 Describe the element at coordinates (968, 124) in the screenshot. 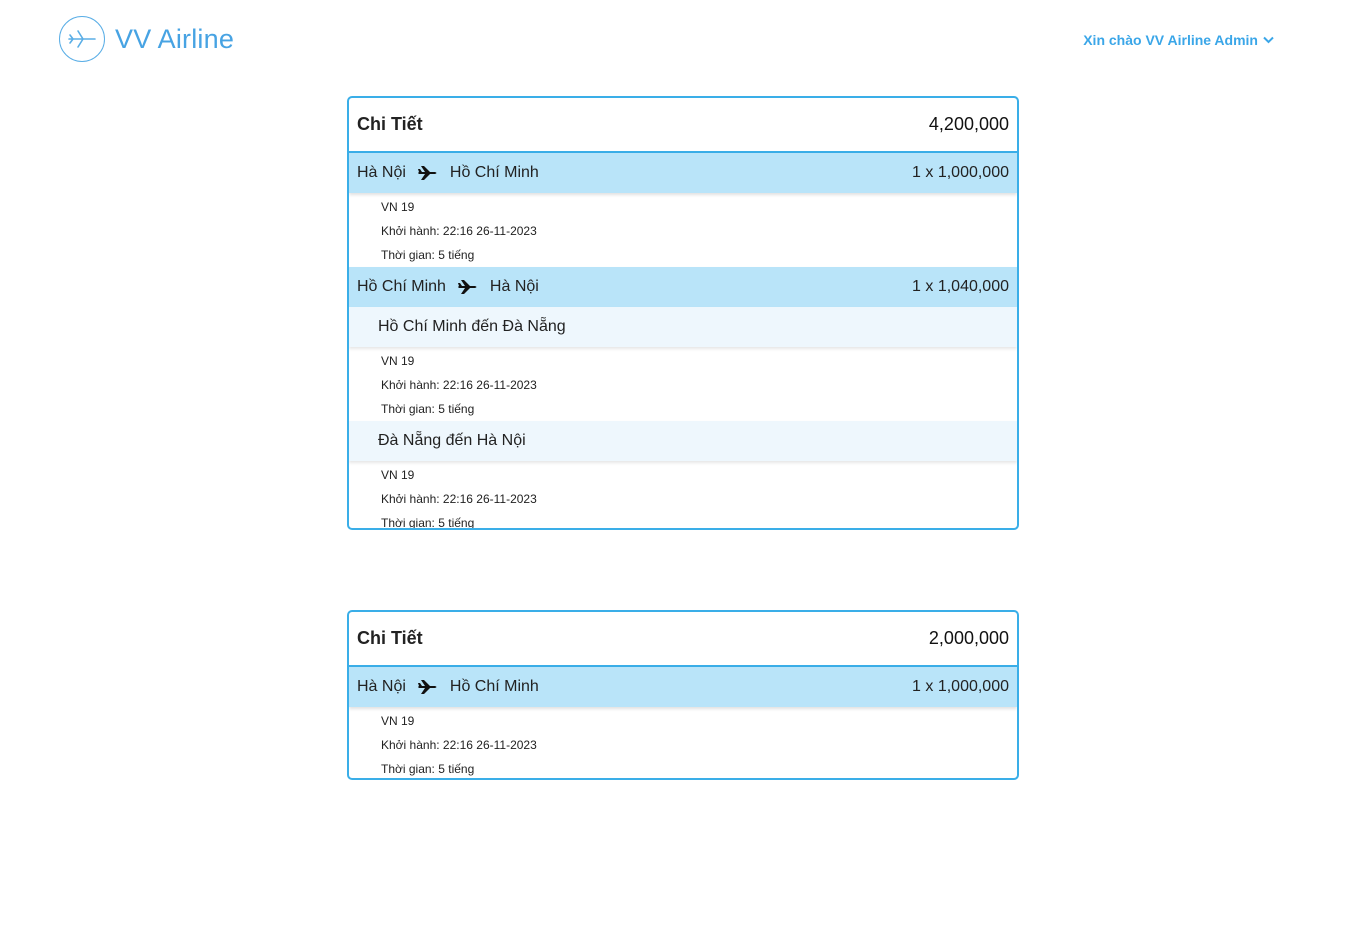

I see `booking-total: 4,200,000` at that location.